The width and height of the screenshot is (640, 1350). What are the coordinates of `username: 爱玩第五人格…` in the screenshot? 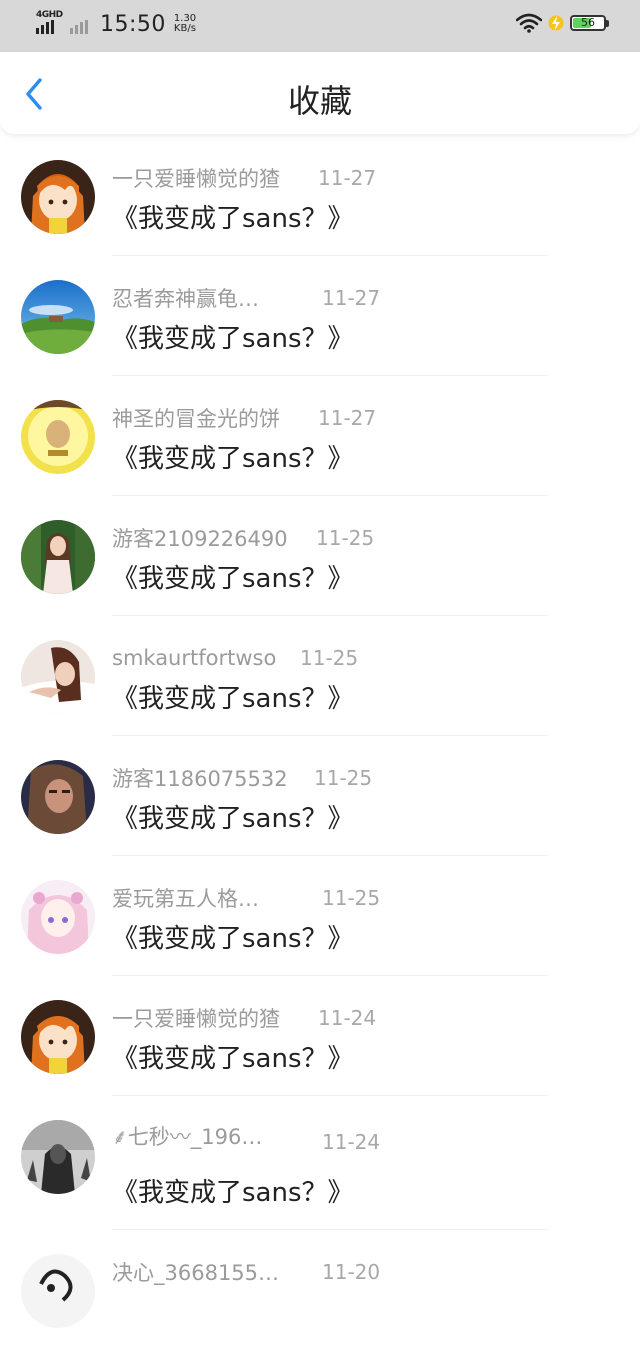 It's located at (185, 899).